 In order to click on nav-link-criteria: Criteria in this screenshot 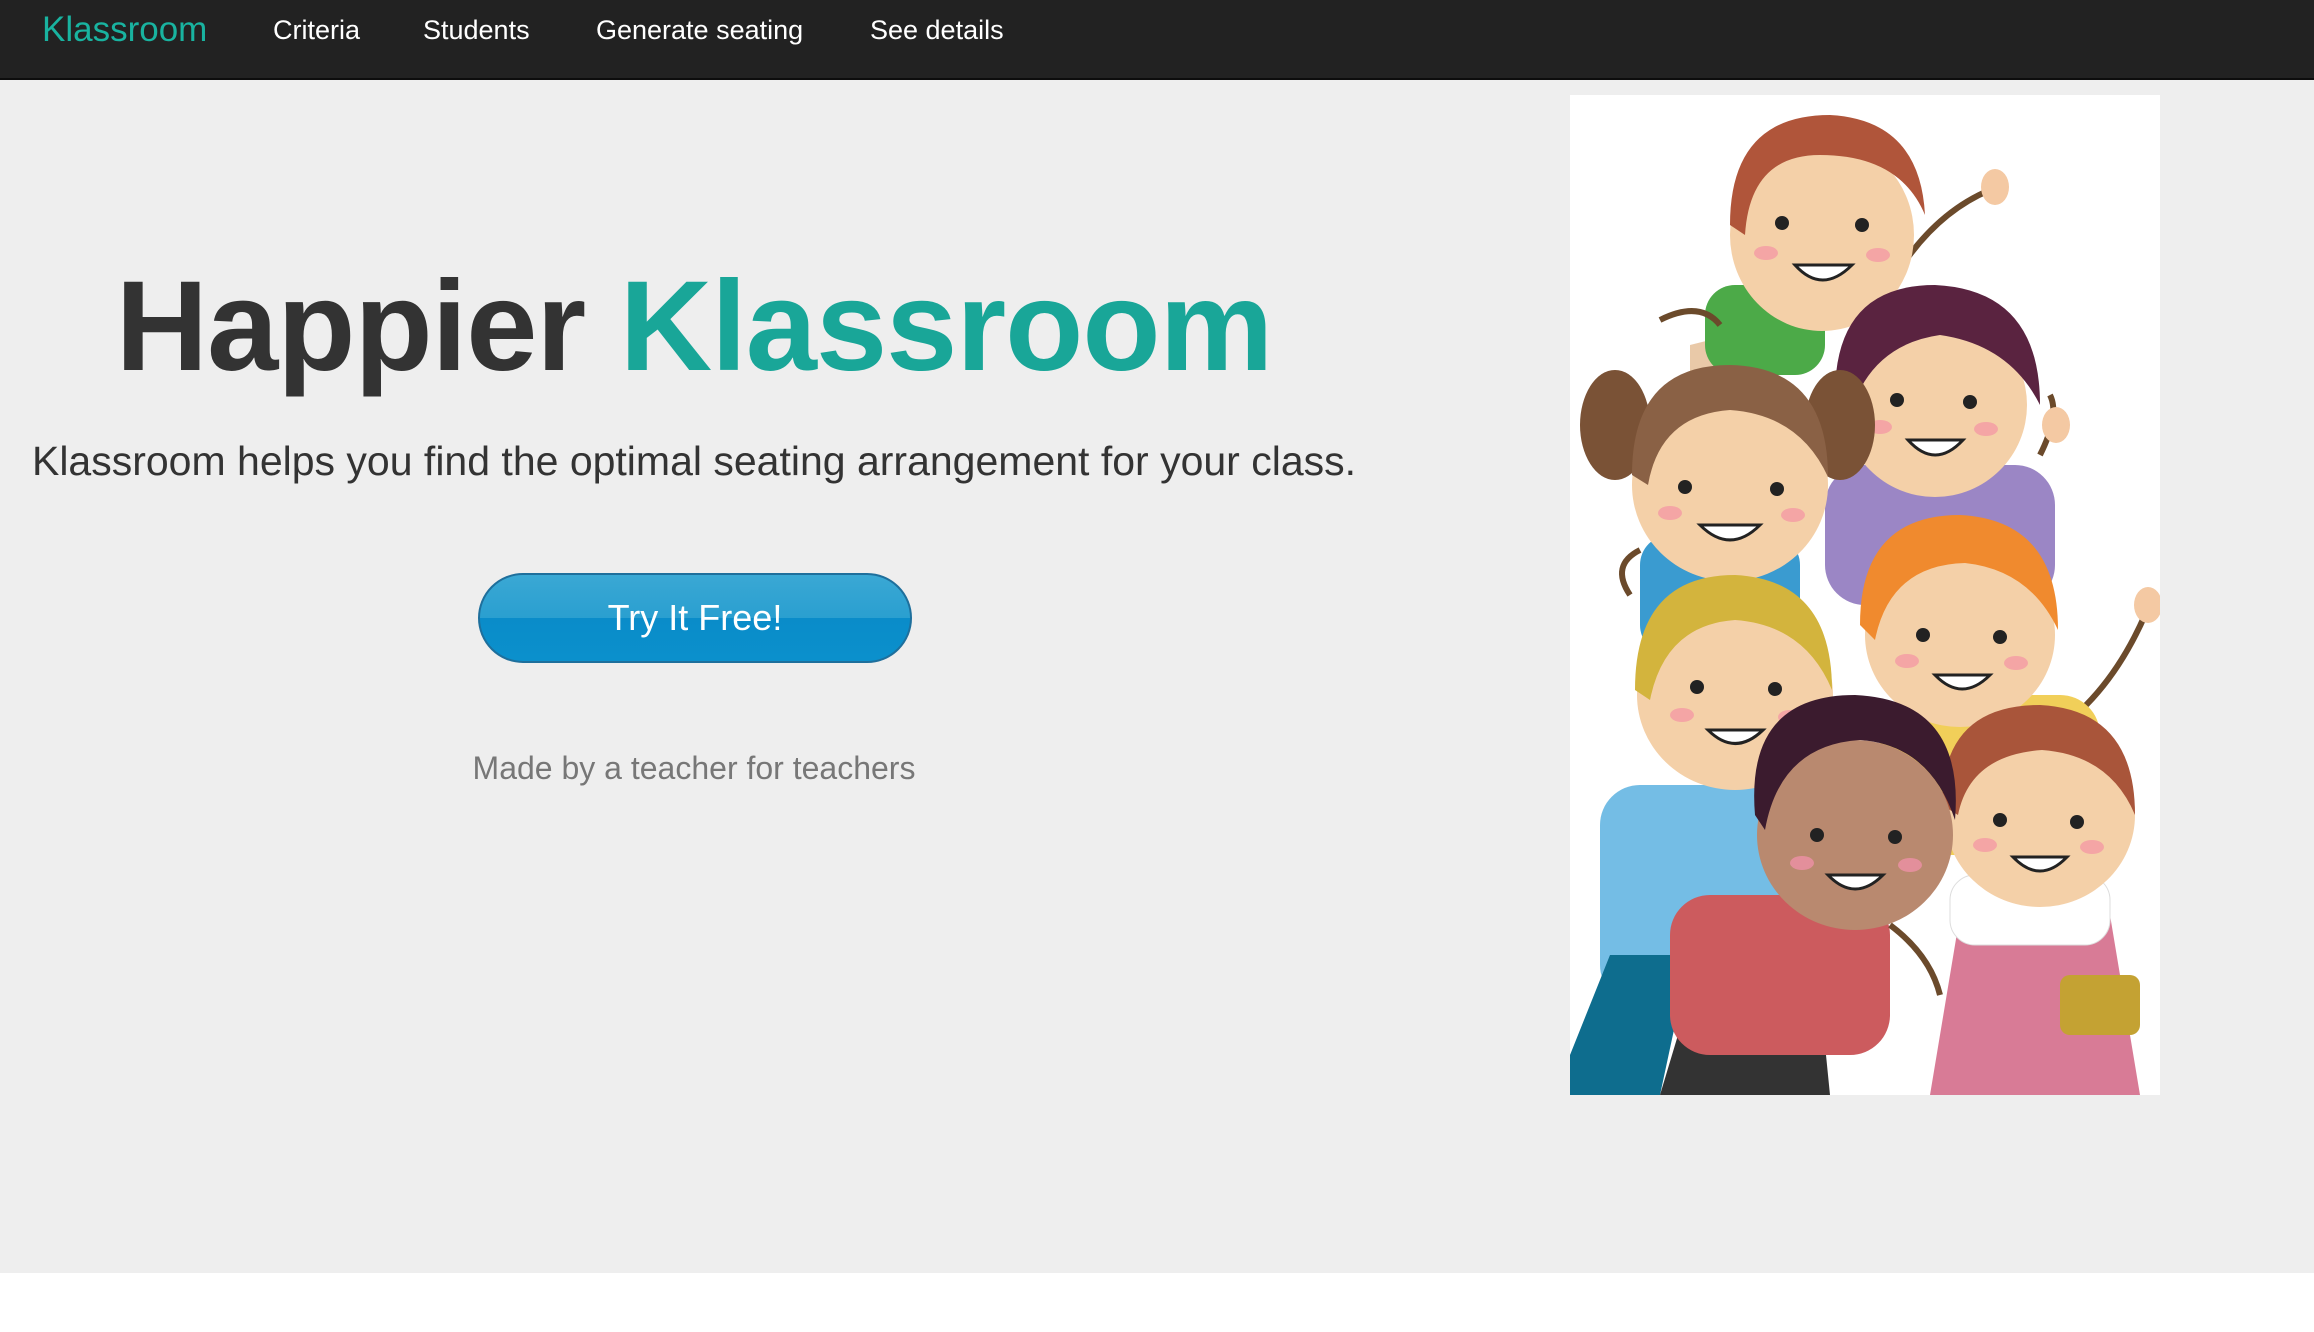, I will do `click(316, 30)`.